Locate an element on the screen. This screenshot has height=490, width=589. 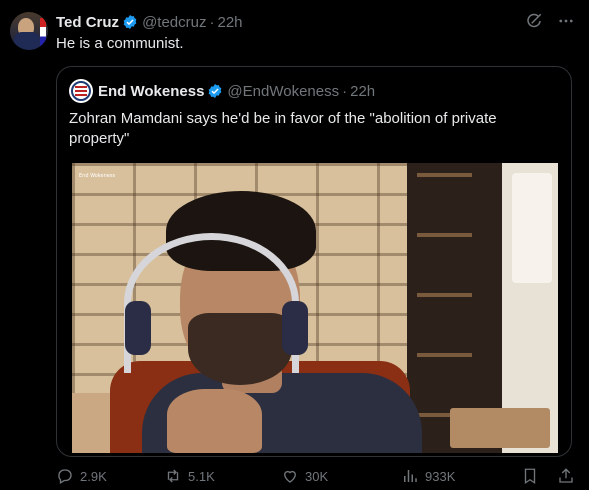
end-wokeness-avatar is located at coordinates (81, 91).